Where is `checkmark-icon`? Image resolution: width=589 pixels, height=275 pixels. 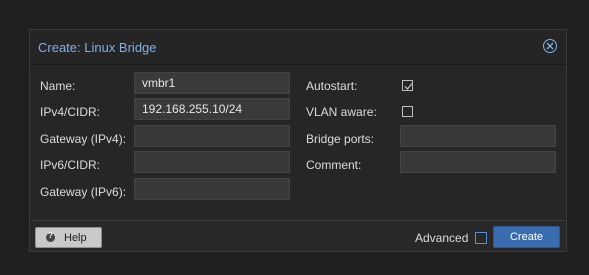
checkmark-icon is located at coordinates (408, 86).